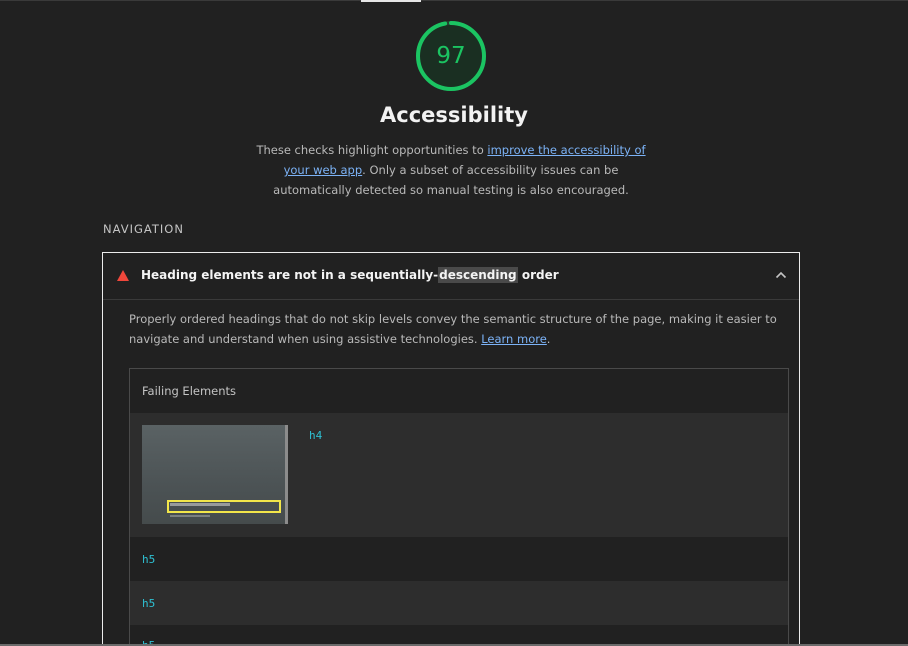 Image resolution: width=908 pixels, height=646 pixels. I want to click on thumbnail-edge, so click(286, 474).